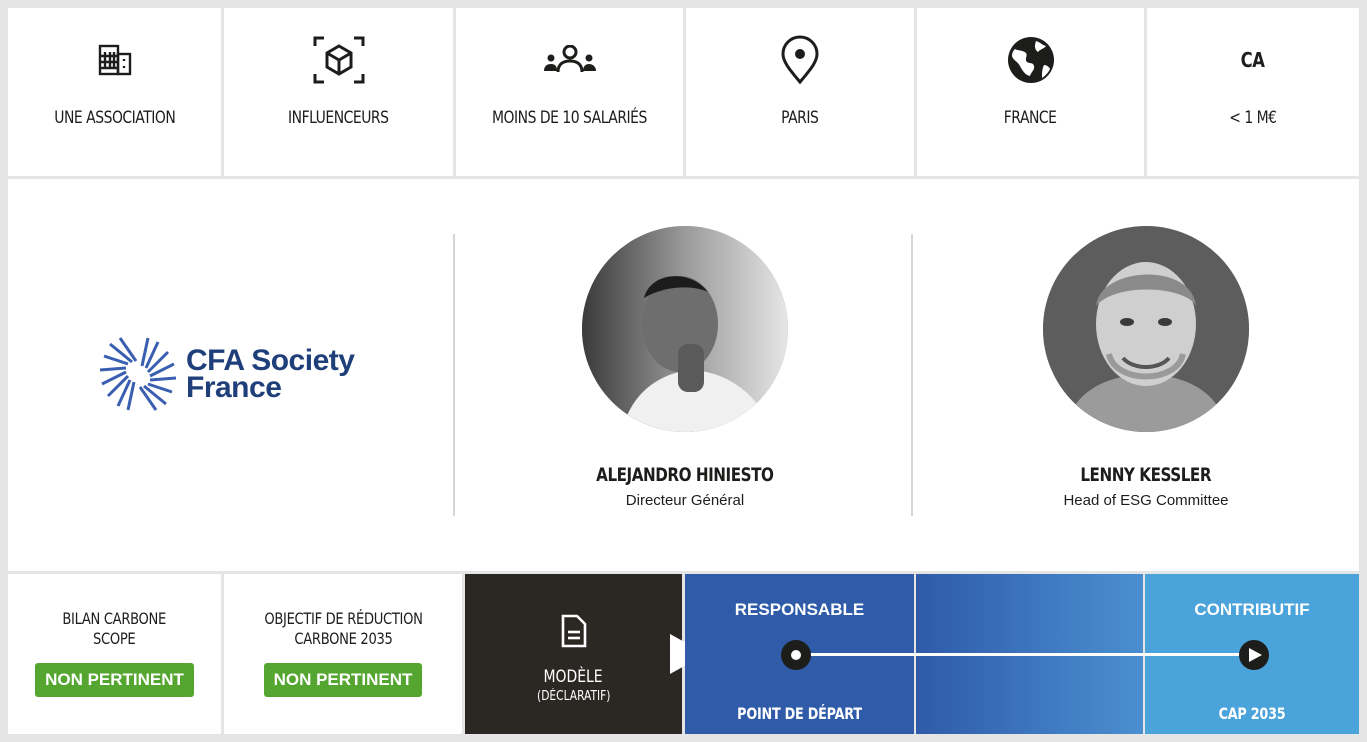 The width and height of the screenshot is (1367, 742). Describe the element at coordinates (114, 654) in the screenshot. I see `metric-bilan-carbone: BILAN CARBONE SCOPE NON PERTINENT` at that location.